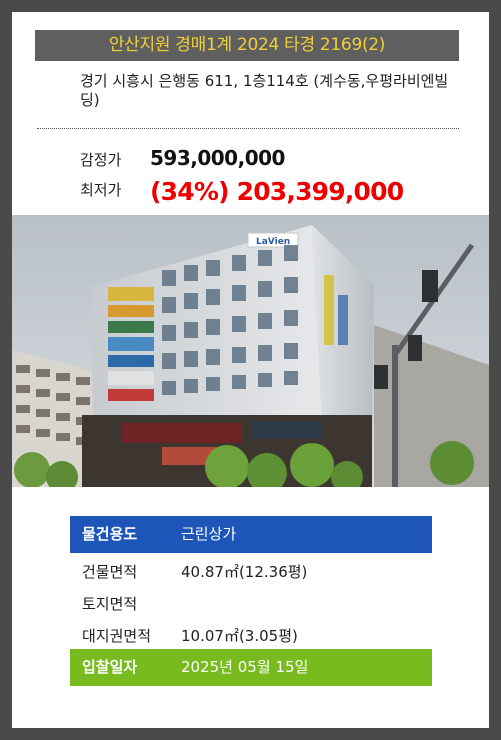 This screenshot has height=740, width=501. Describe the element at coordinates (117, 636) in the screenshot. I see `land-right-label: 대지권면적` at that location.